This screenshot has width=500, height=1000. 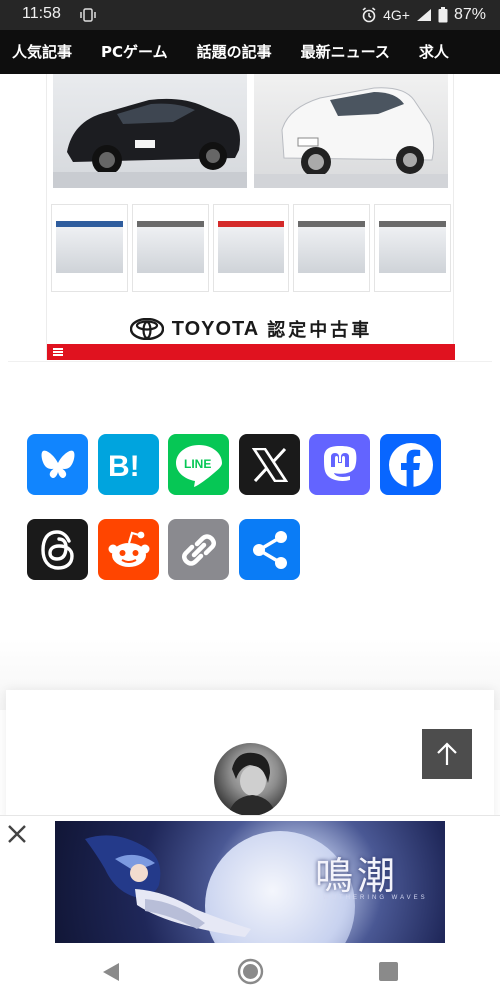 I want to click on hatena-icon: B!, so click(x=124, y=466).